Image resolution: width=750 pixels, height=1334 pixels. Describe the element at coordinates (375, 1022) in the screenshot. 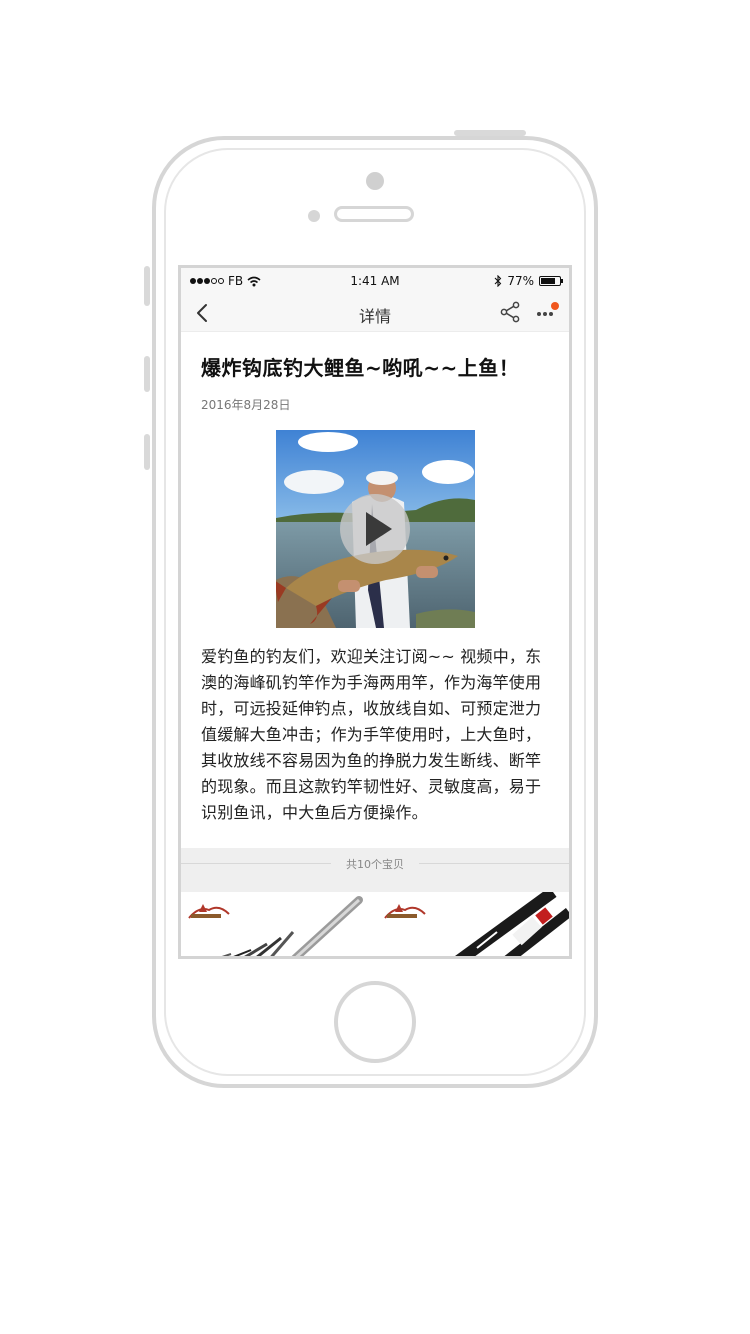

I see `home-button` at that location.